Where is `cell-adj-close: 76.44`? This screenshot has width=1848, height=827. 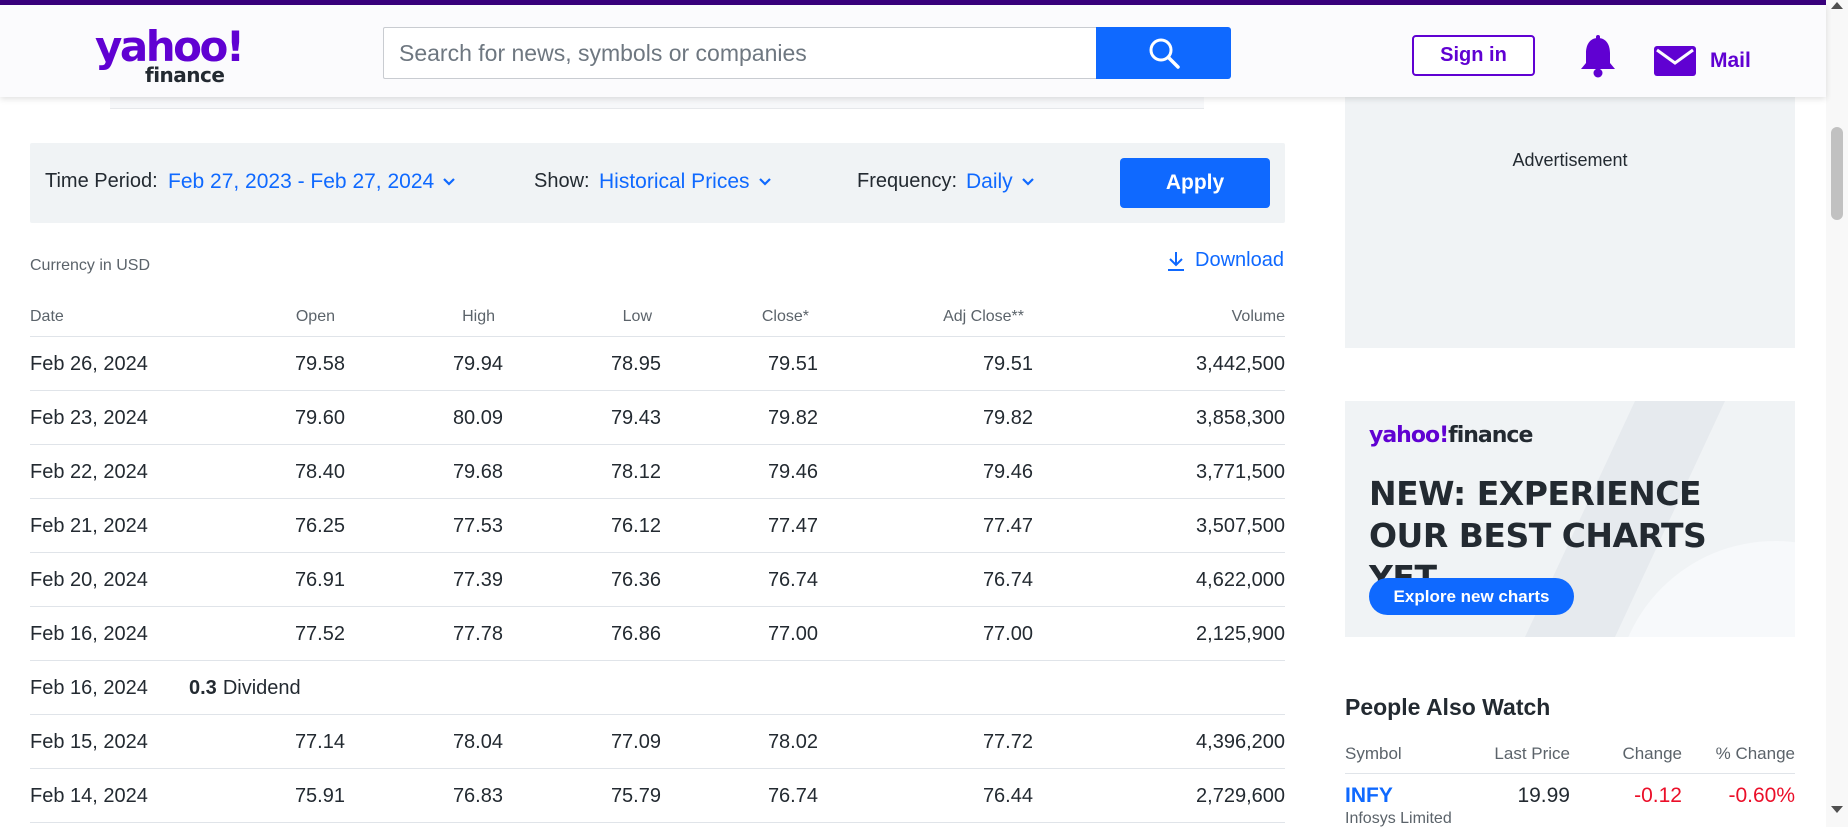 cell-adj-close: 76.44 is located at coordinates (1007, 796).